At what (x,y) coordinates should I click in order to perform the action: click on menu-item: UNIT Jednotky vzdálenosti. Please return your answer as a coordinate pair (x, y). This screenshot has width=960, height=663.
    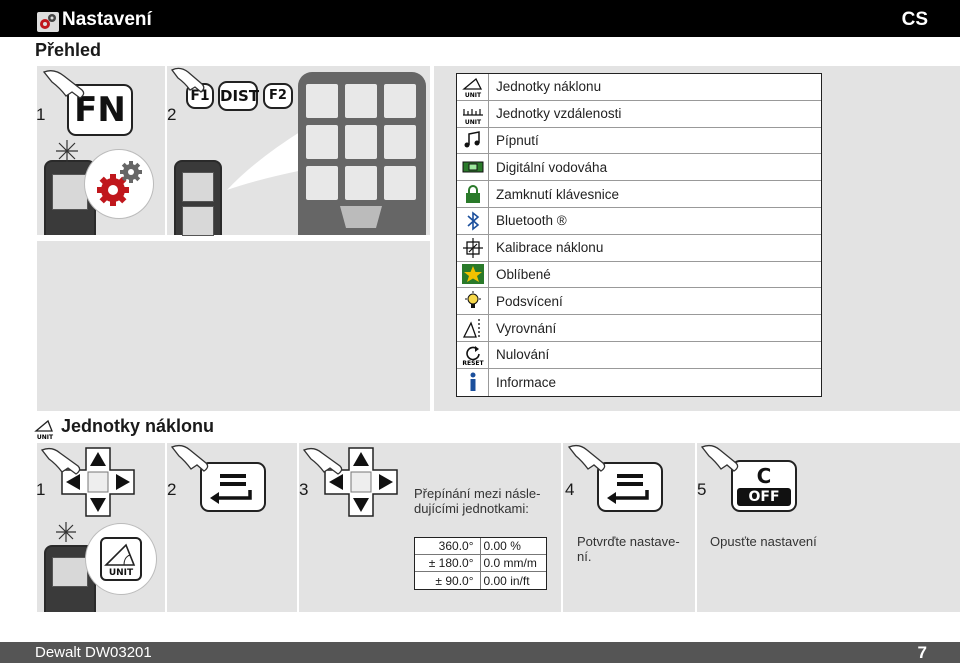
    Looking at the image, I should click on (639, 114).